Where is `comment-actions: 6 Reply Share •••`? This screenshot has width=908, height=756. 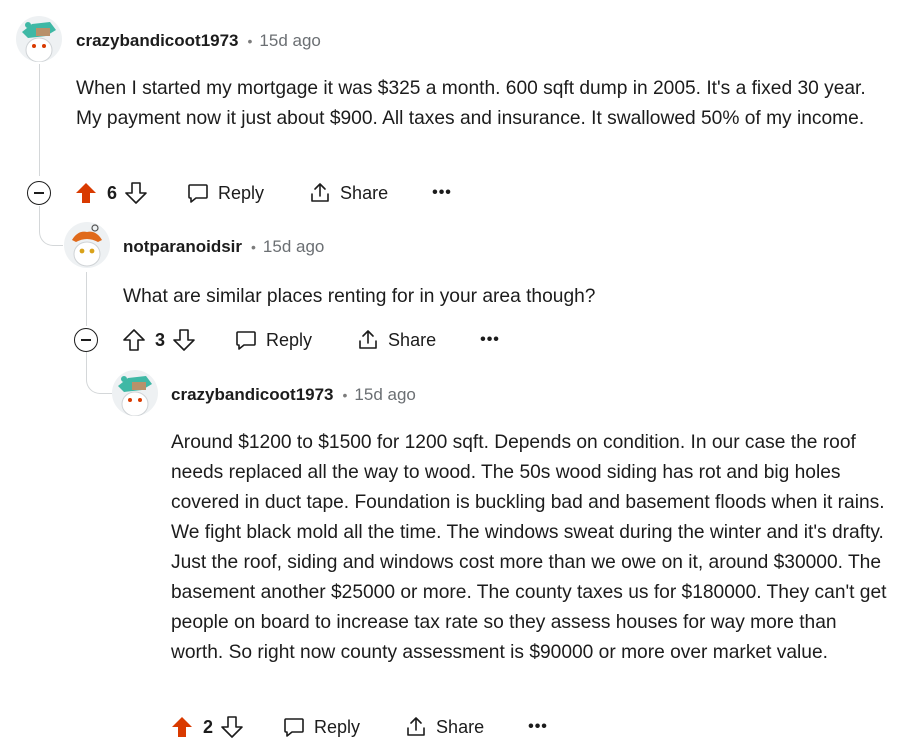
comment-actions: 6 Reply Share ••• is located at coordinates (263, 193).